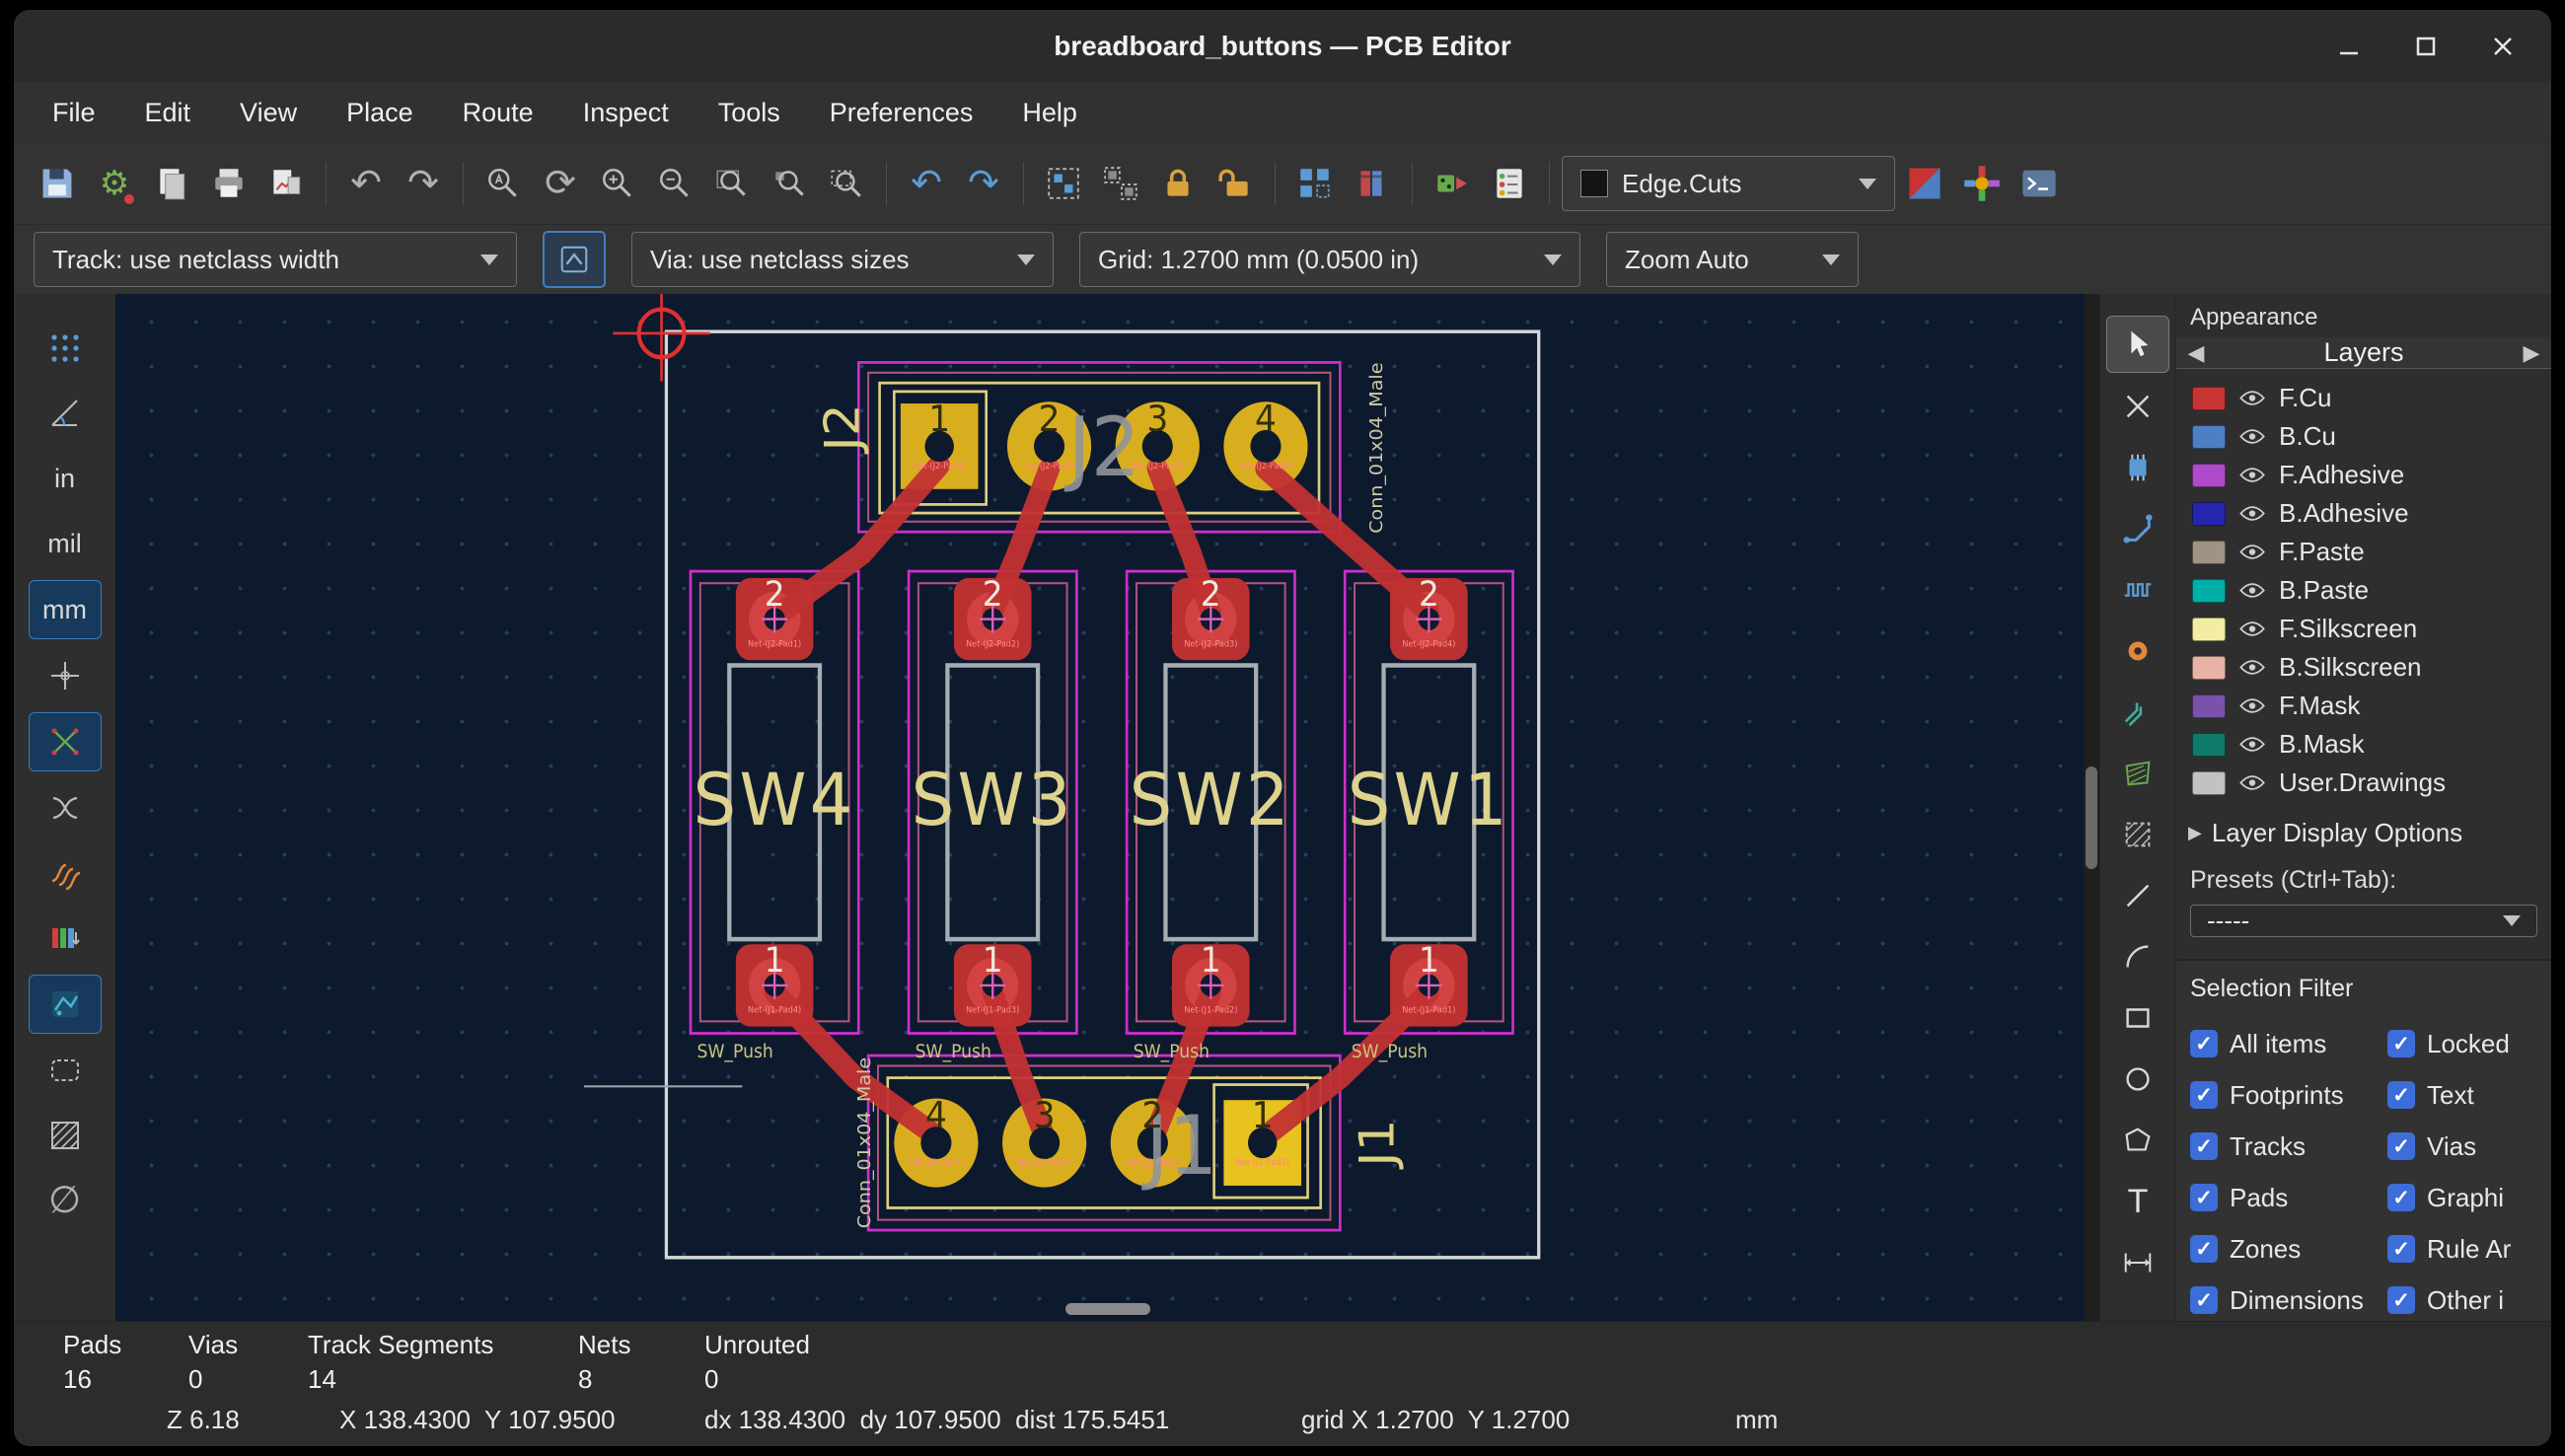 The height and width of the screenshot is (1456, 2565). I want to click on pad-display-button, so click(65, 1070).